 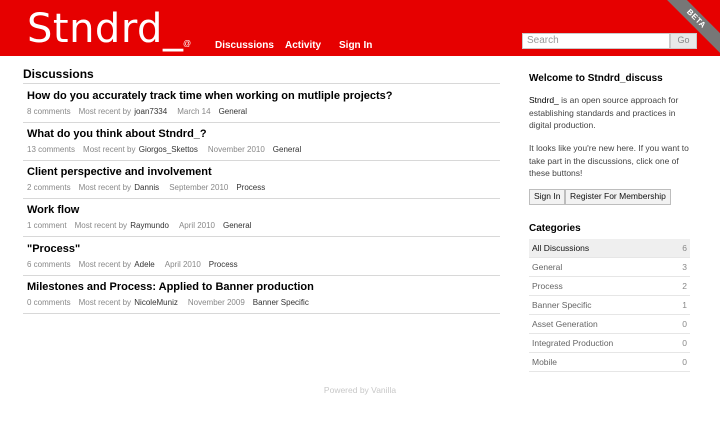 What do you see at coordinates (609, 267) in the screenshot?
I see `category-general: General 3` at bounding box center [609, 267].